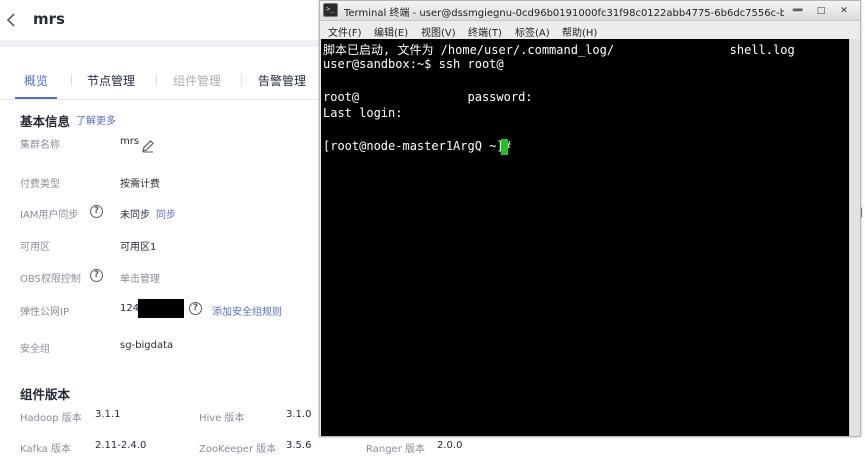 This screenshot has height=459, width=865. Describe the element at coordinates (166, 213) in the screenshot. I see `iam-sync-link: 同步` at that location.